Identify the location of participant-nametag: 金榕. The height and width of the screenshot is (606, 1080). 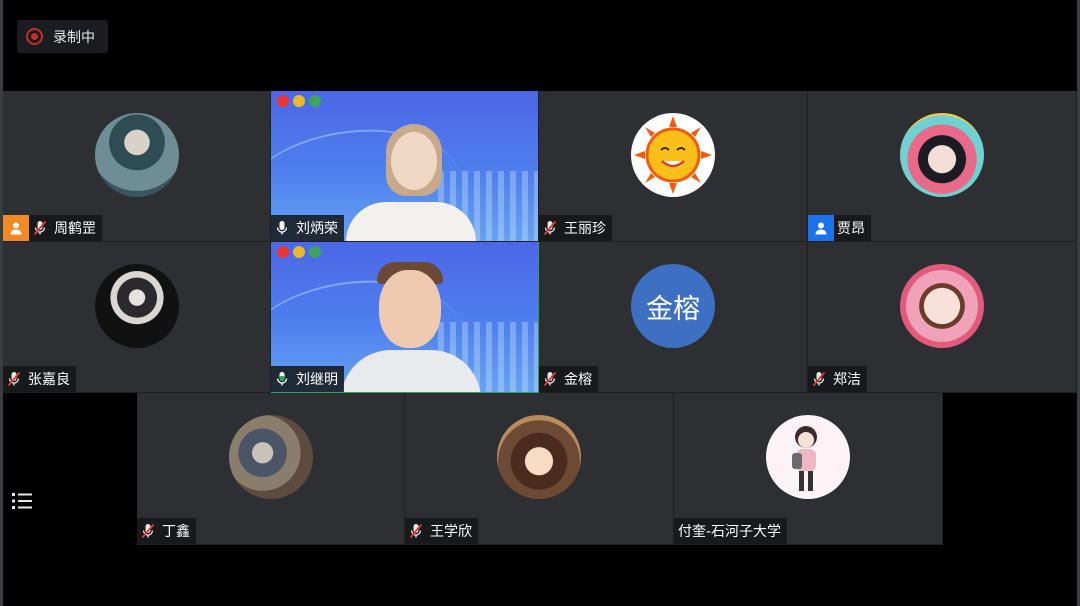
(568, 379).